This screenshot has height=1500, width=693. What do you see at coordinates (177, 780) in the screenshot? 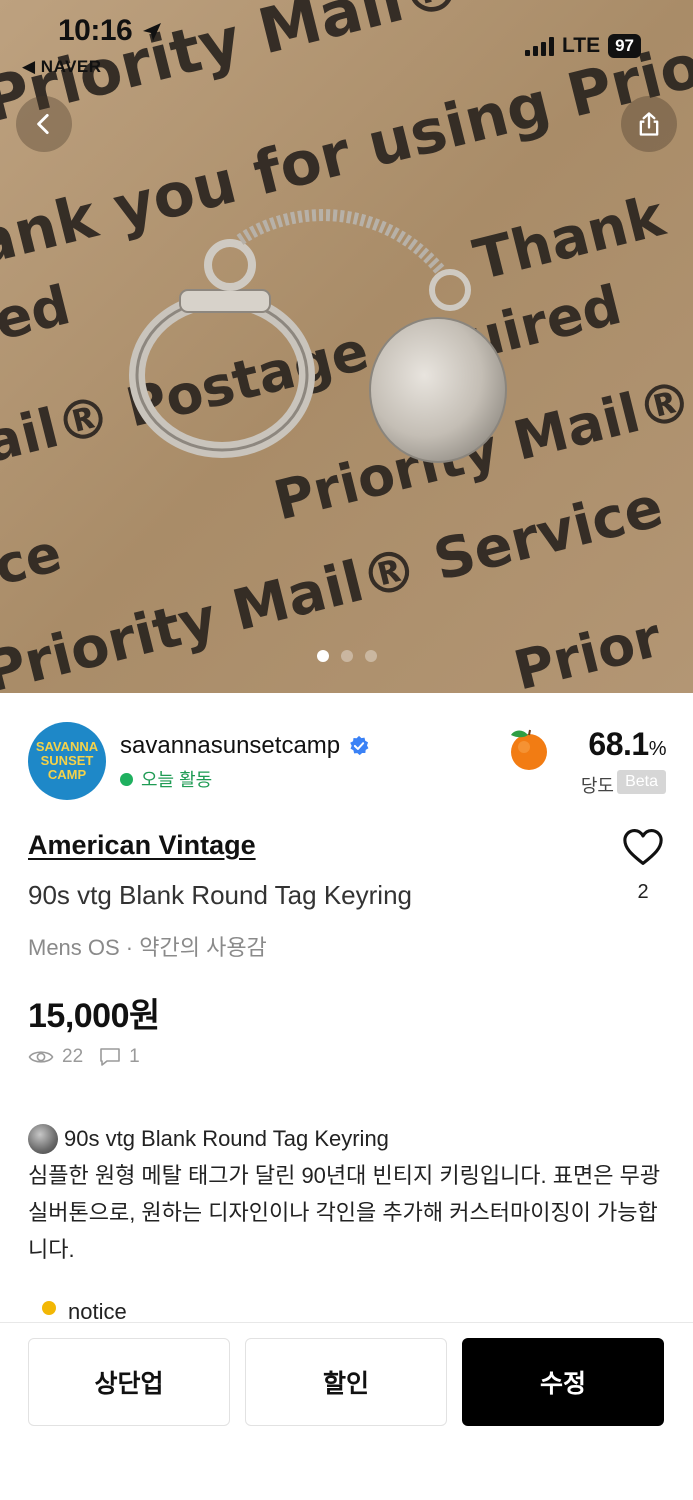
I see `seller-activity: 오늘 활동` at bounding box center [177, 780].